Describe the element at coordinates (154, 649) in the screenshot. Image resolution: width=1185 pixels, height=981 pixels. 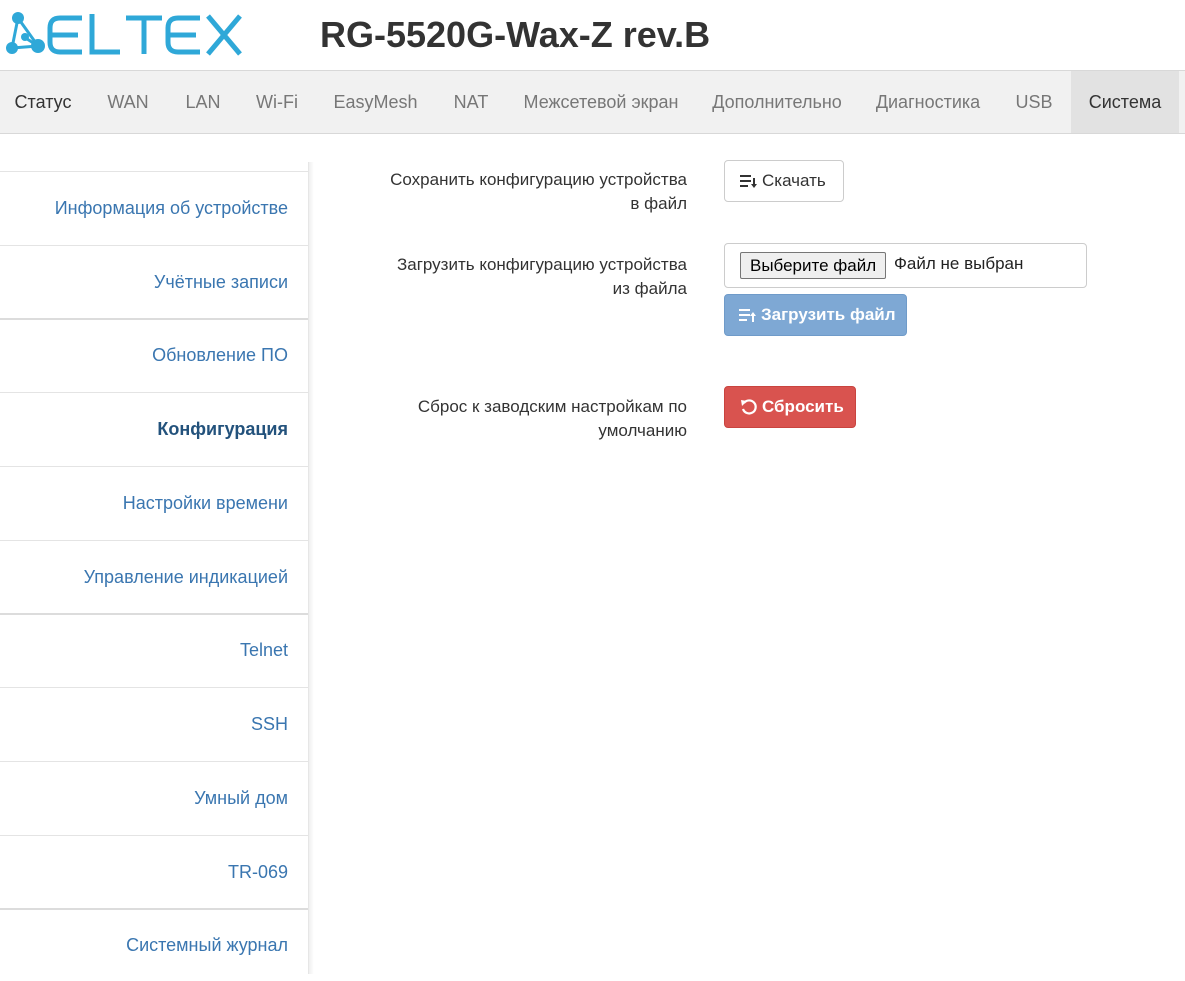
I see `sidebar-item-telnet: Telnet` at that location.